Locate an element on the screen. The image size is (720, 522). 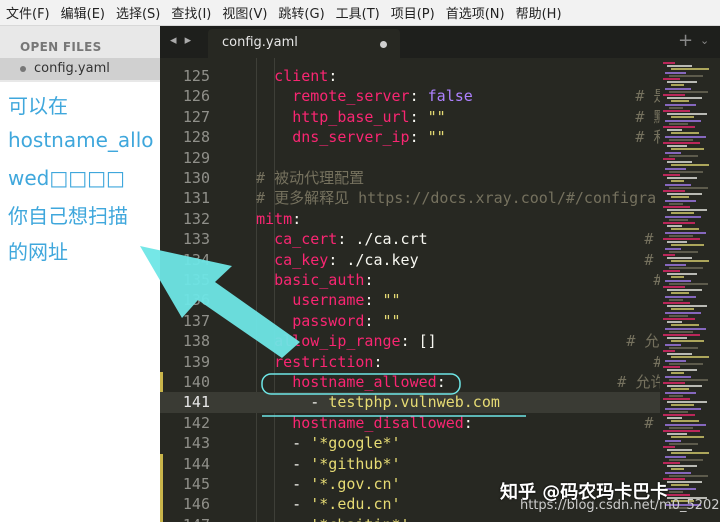
line-number: 131 is located at coordinates (196, 198).